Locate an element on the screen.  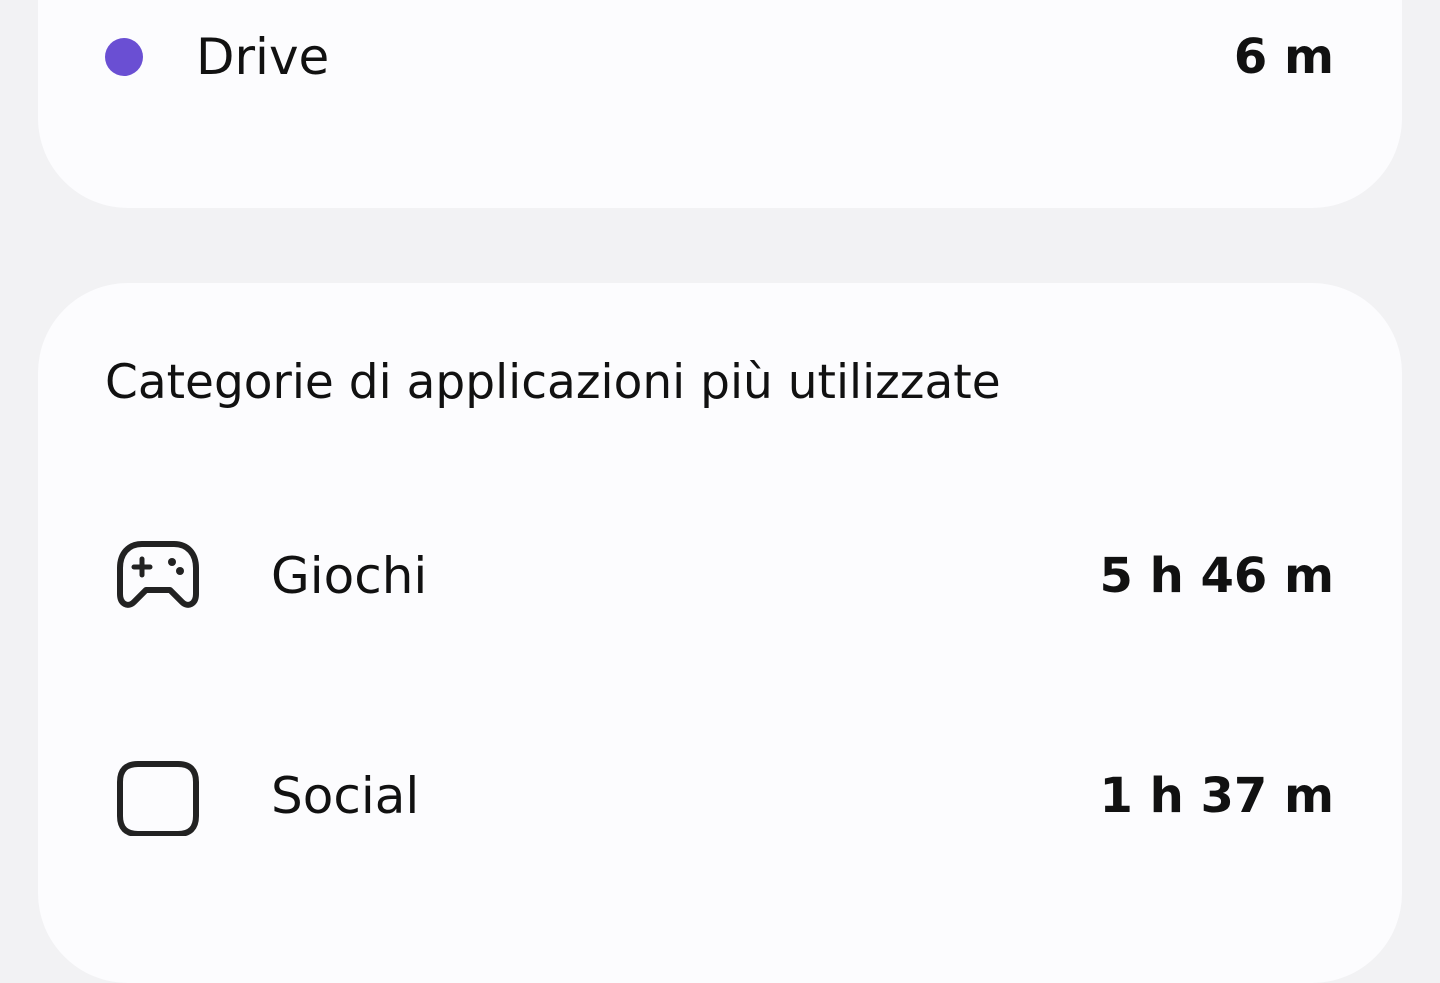
category-label: Giochi is located at coordinates (349, 576).